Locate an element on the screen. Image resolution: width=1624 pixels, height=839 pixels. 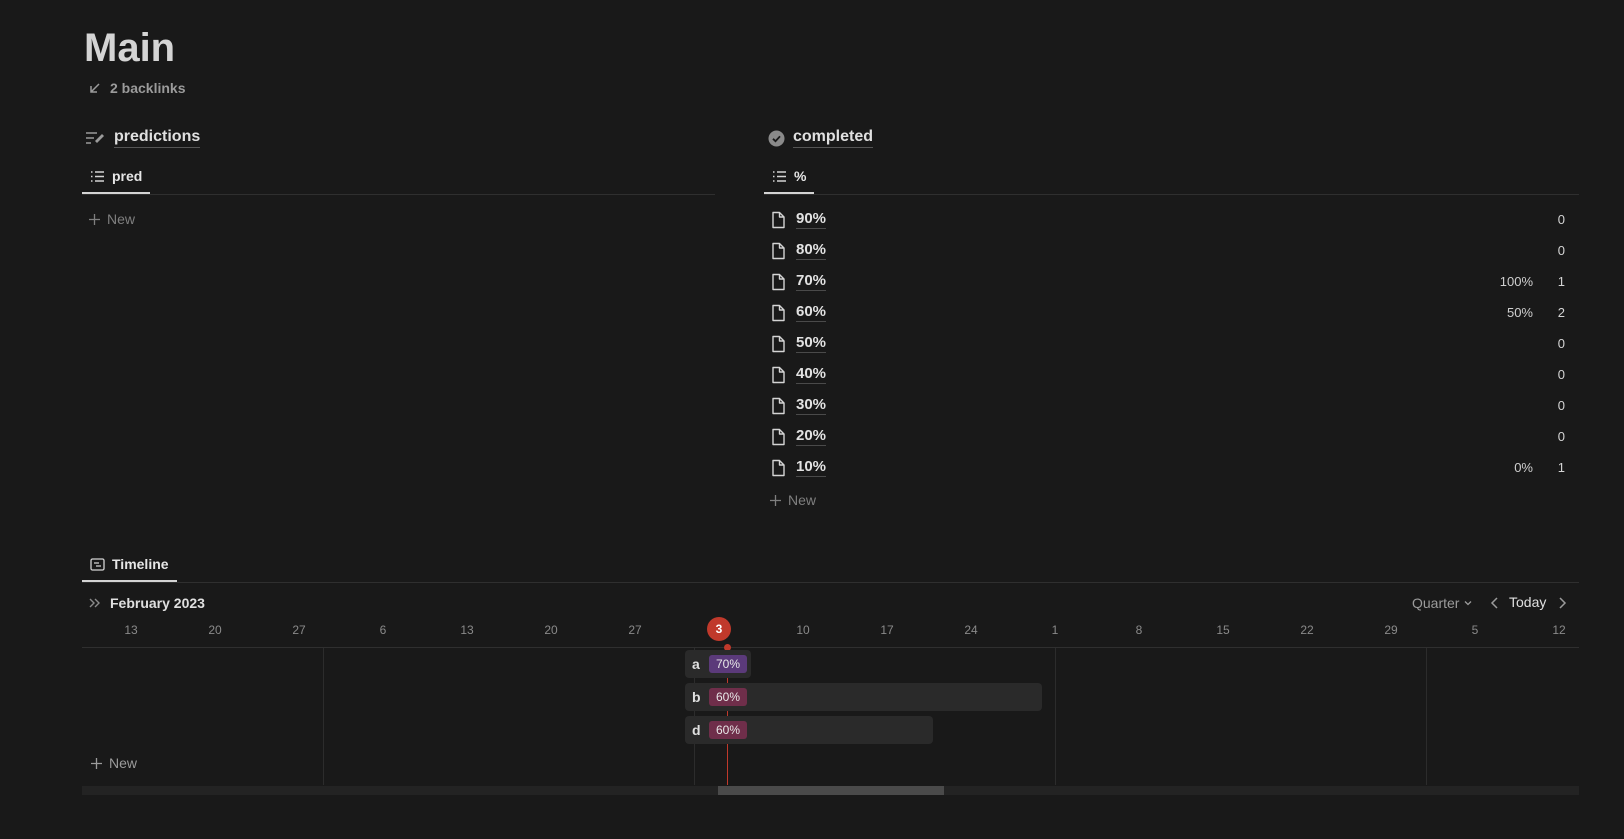
timeline-month-header: February 2023 is located at coordinates (146, 603).